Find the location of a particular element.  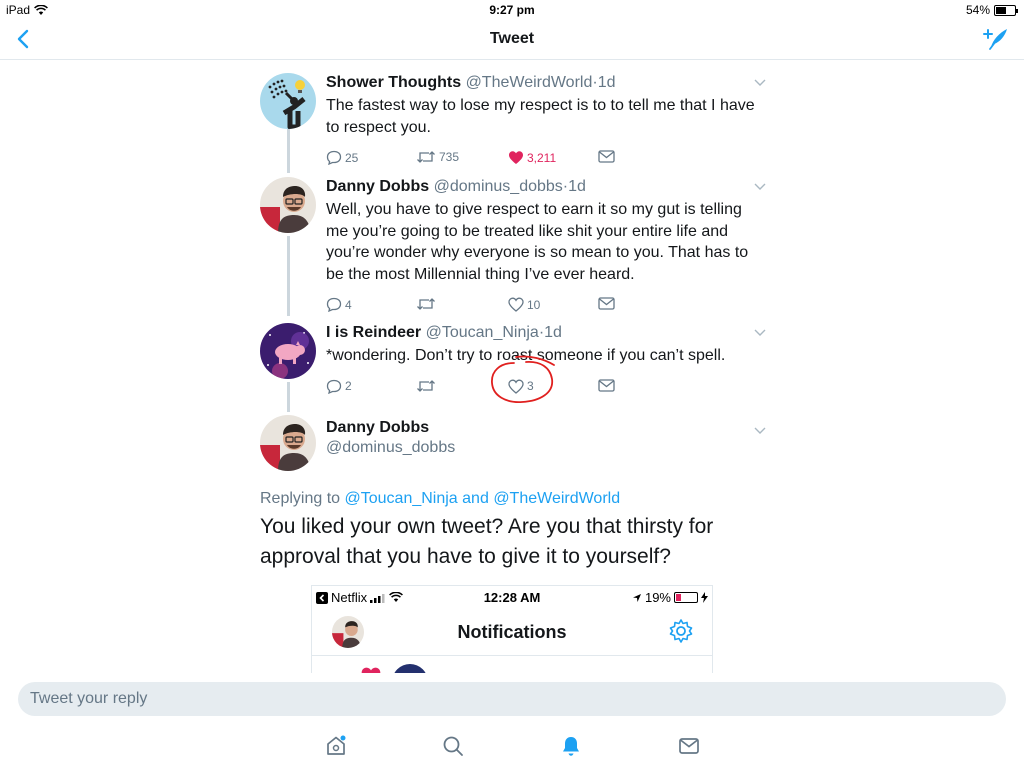

main-tweet-author: Danny Dobbs @dominus_dobbs is located at coordinates (515, 445).